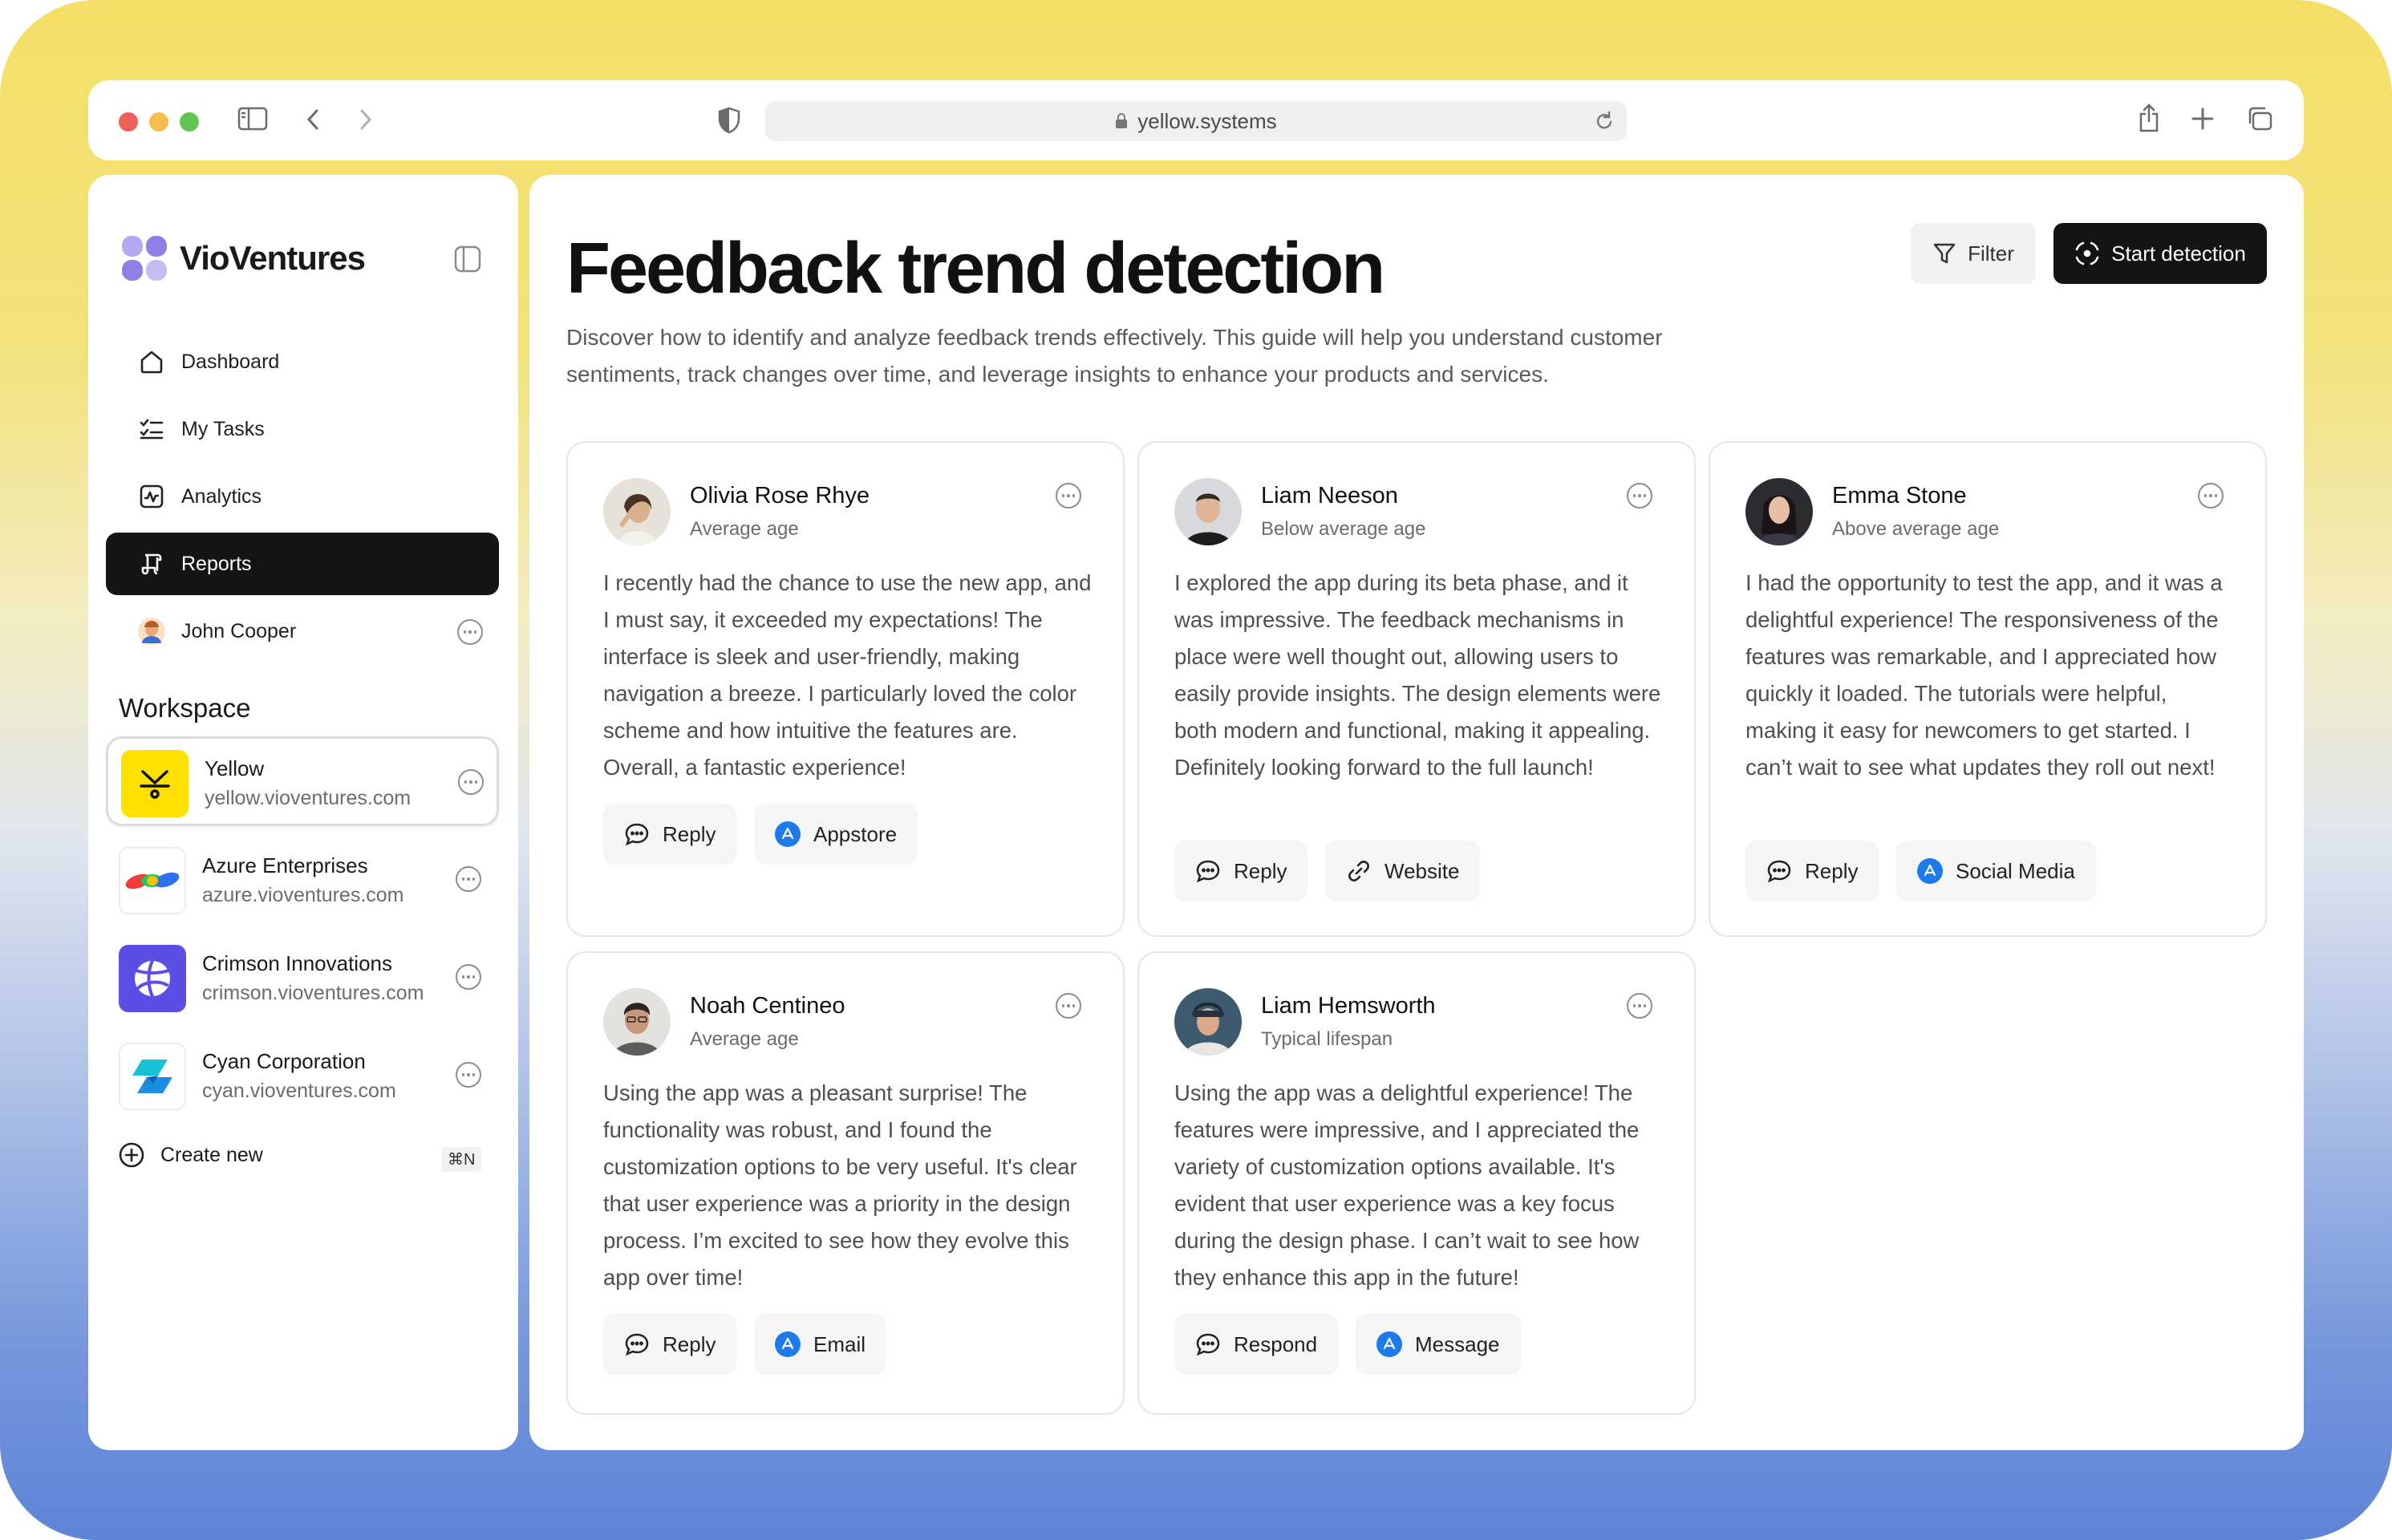 The height and width of the screenshot is (1540, 2392). I want to click on start-detection-button: Start detection, so click(2160, 253).